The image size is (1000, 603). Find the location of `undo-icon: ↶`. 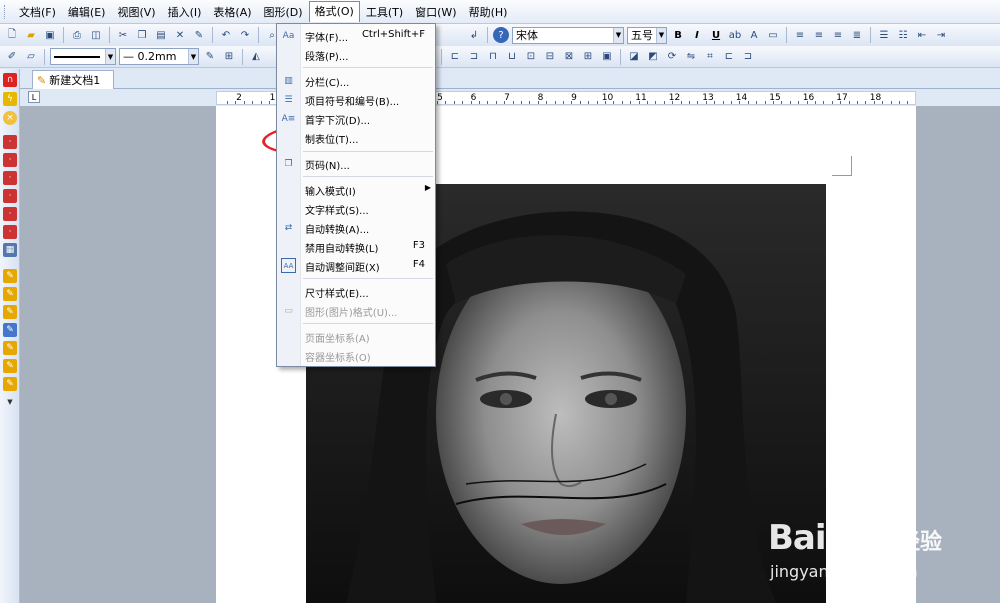

undo-icon: ↶ is located at coordinates (226, 35).